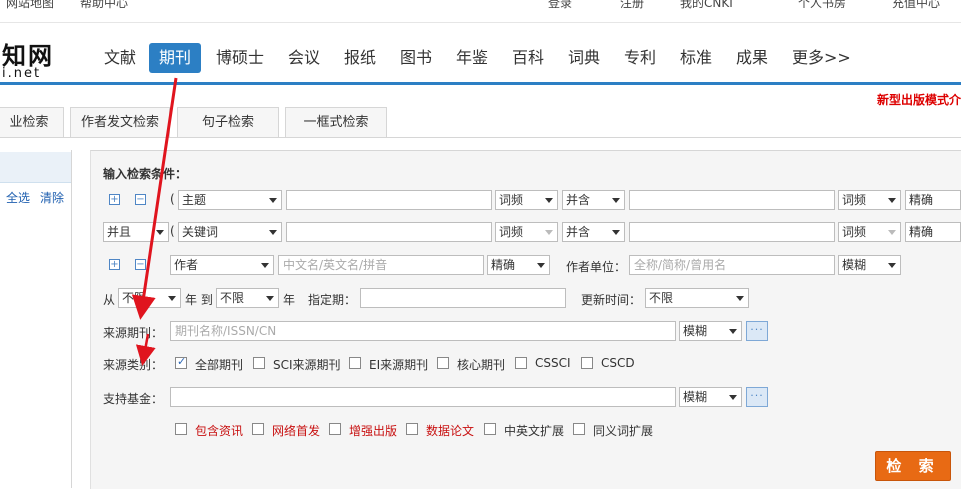 This screenshot has width=961, height=489. Describe the element at coordinates (145, 349) in the screenshot. I see `arrow-to-source-type` at that location.